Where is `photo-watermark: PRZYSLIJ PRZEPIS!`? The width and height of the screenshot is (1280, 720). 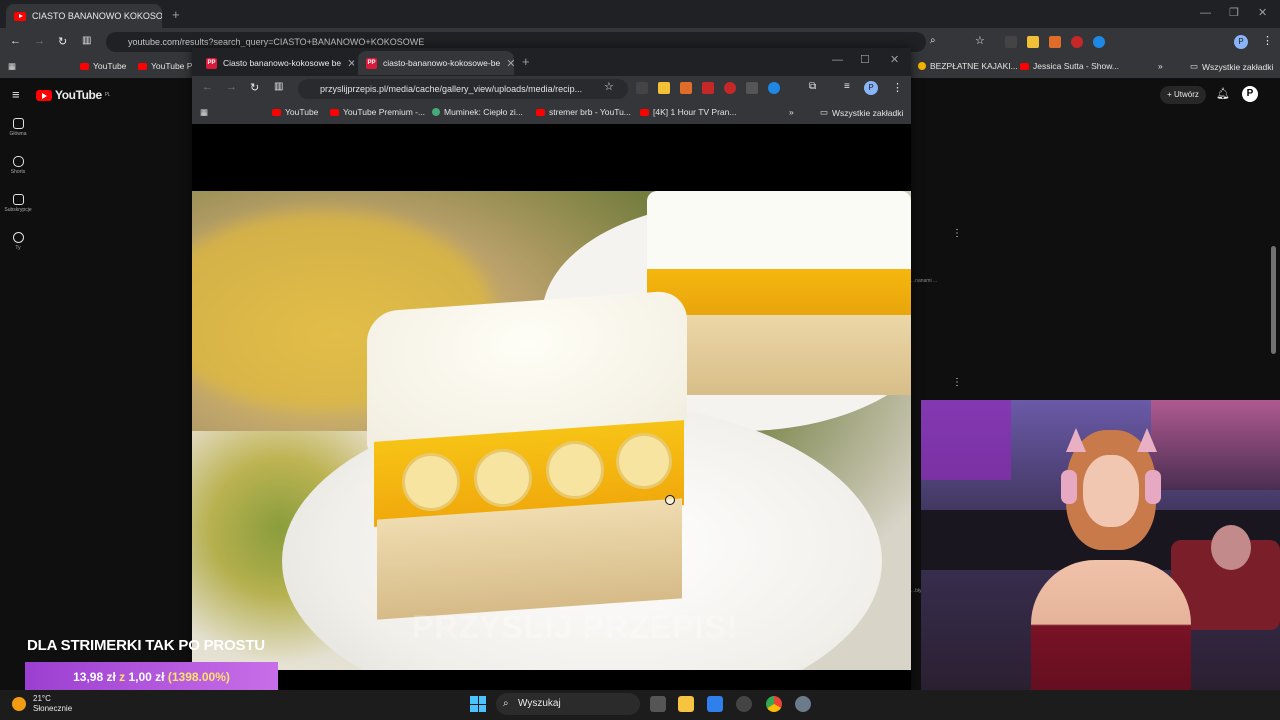
photo-watermark: PRZYSLIJ PRZEPIS! is located at coordinates (575, 627).